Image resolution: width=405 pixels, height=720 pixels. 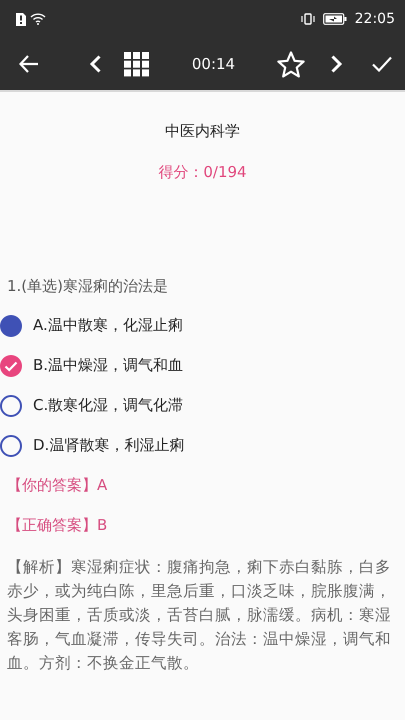 What do you see at coordinates (21, 19) in the screenshot?
I see `sim-alert-icon` at bounding box center [21, 19].